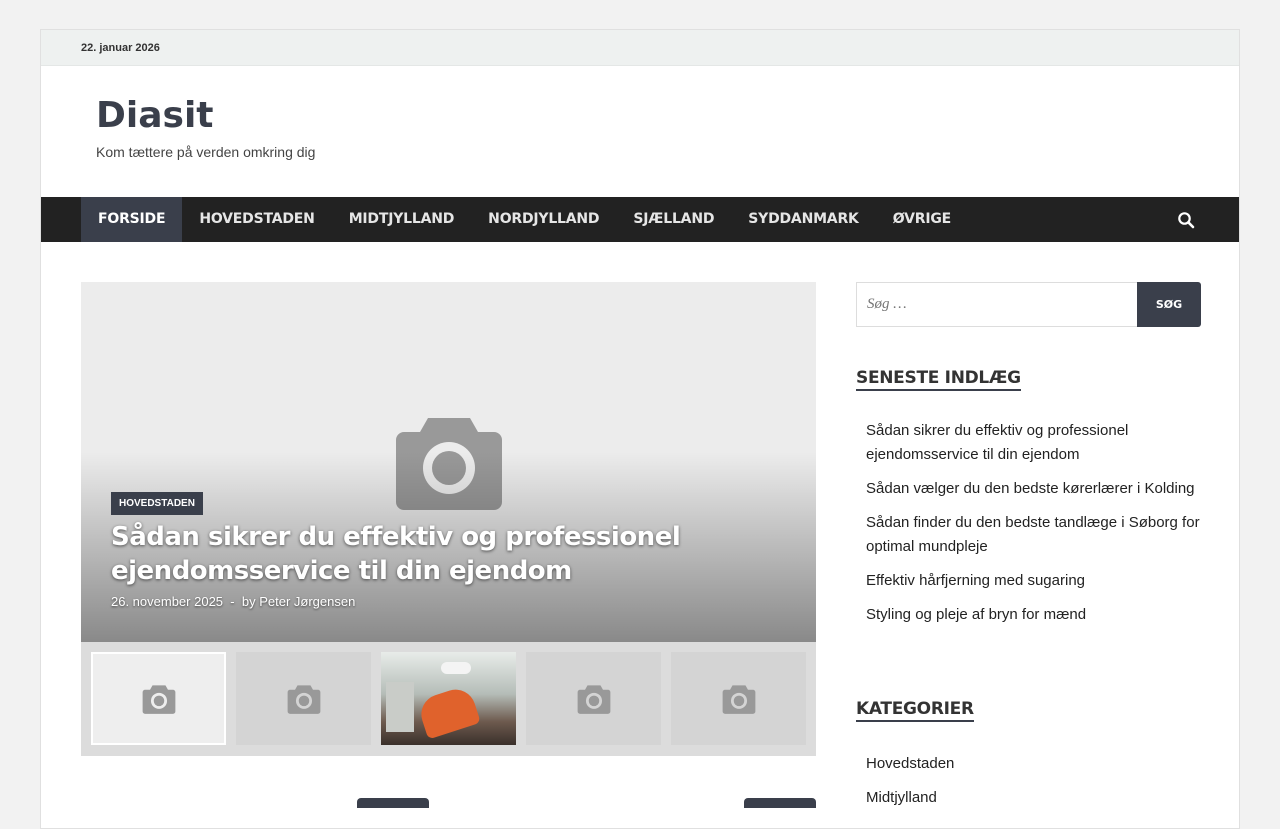 This screenshot has height=829, width=1280. Describe the element at coordinates (167, 601) in the screenshot. I see `slide-date: 26. november 2025` at that location.